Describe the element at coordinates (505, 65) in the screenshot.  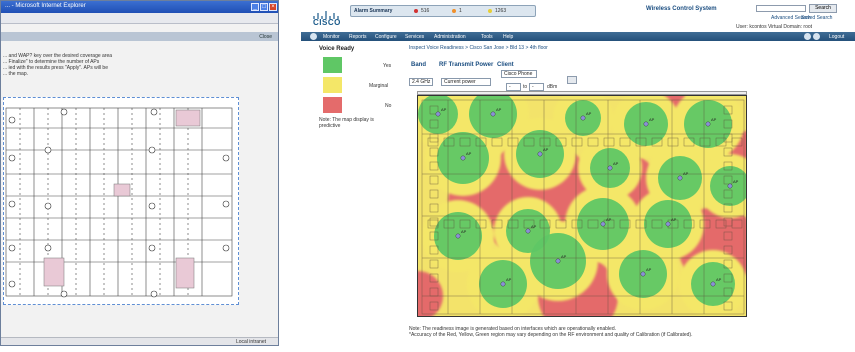
I see `tab-client: Client` at that location.